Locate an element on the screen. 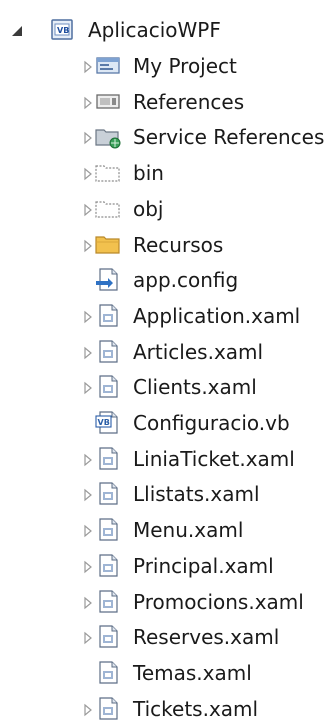  tree-item: Application.xaml is located at coordinates (164, 316).